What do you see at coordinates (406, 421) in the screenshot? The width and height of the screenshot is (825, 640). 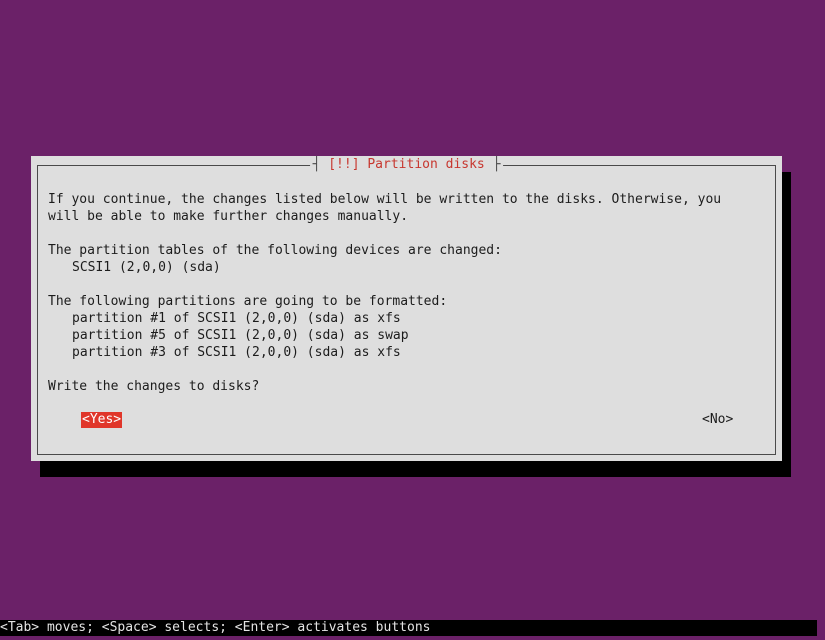 I see `dialog-buttons: <Yes> <No>` at bounding box center [406, 421].